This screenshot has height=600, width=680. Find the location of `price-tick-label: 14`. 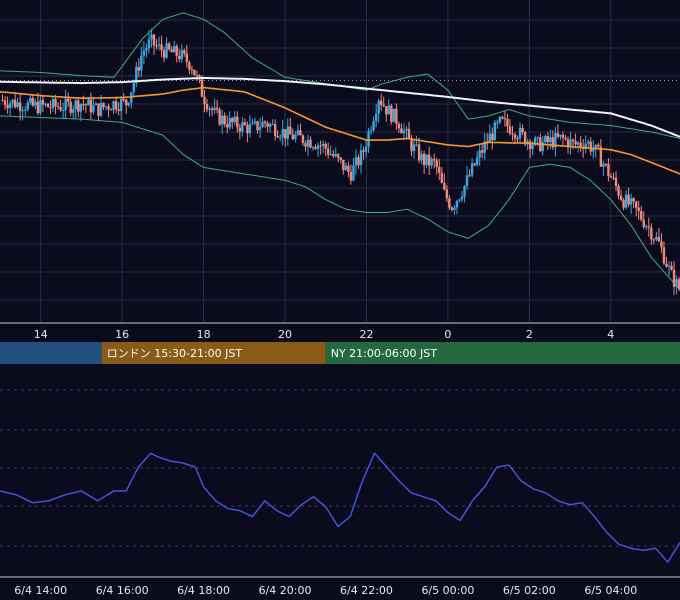

price-tick-label: 14 is located at coordinates (41, 334).